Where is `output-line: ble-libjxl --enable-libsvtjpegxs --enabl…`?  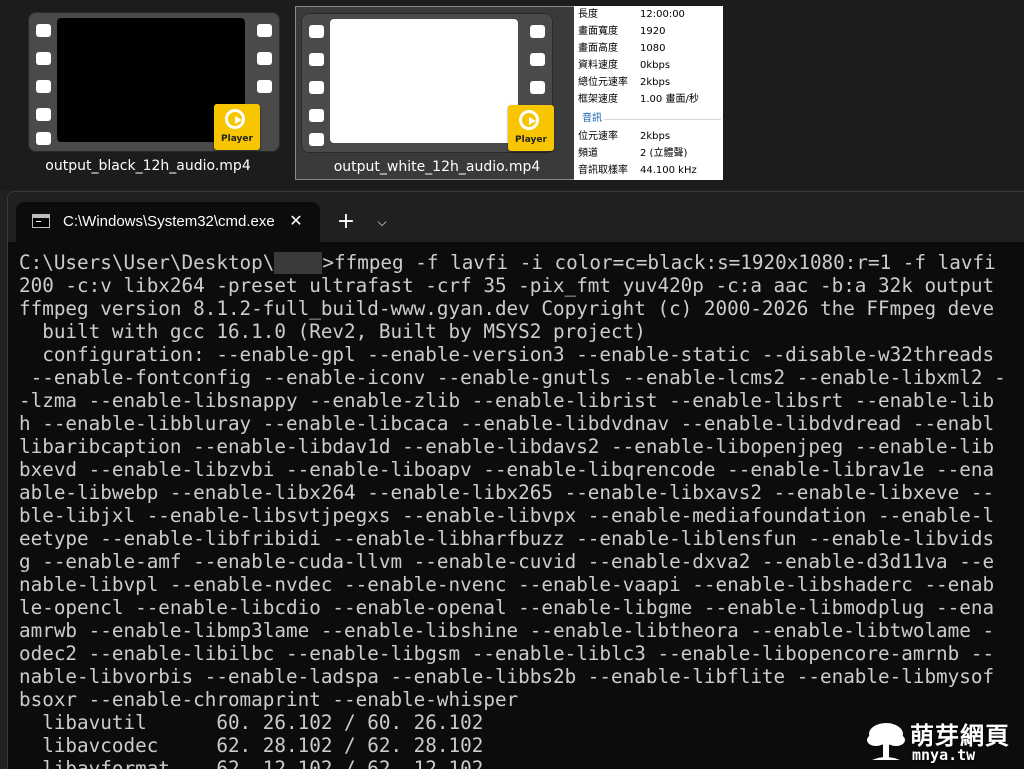 output-line: ble-libjxl --enable-libsvtjpegxs --enabl… is located at coordinates (507, 515).